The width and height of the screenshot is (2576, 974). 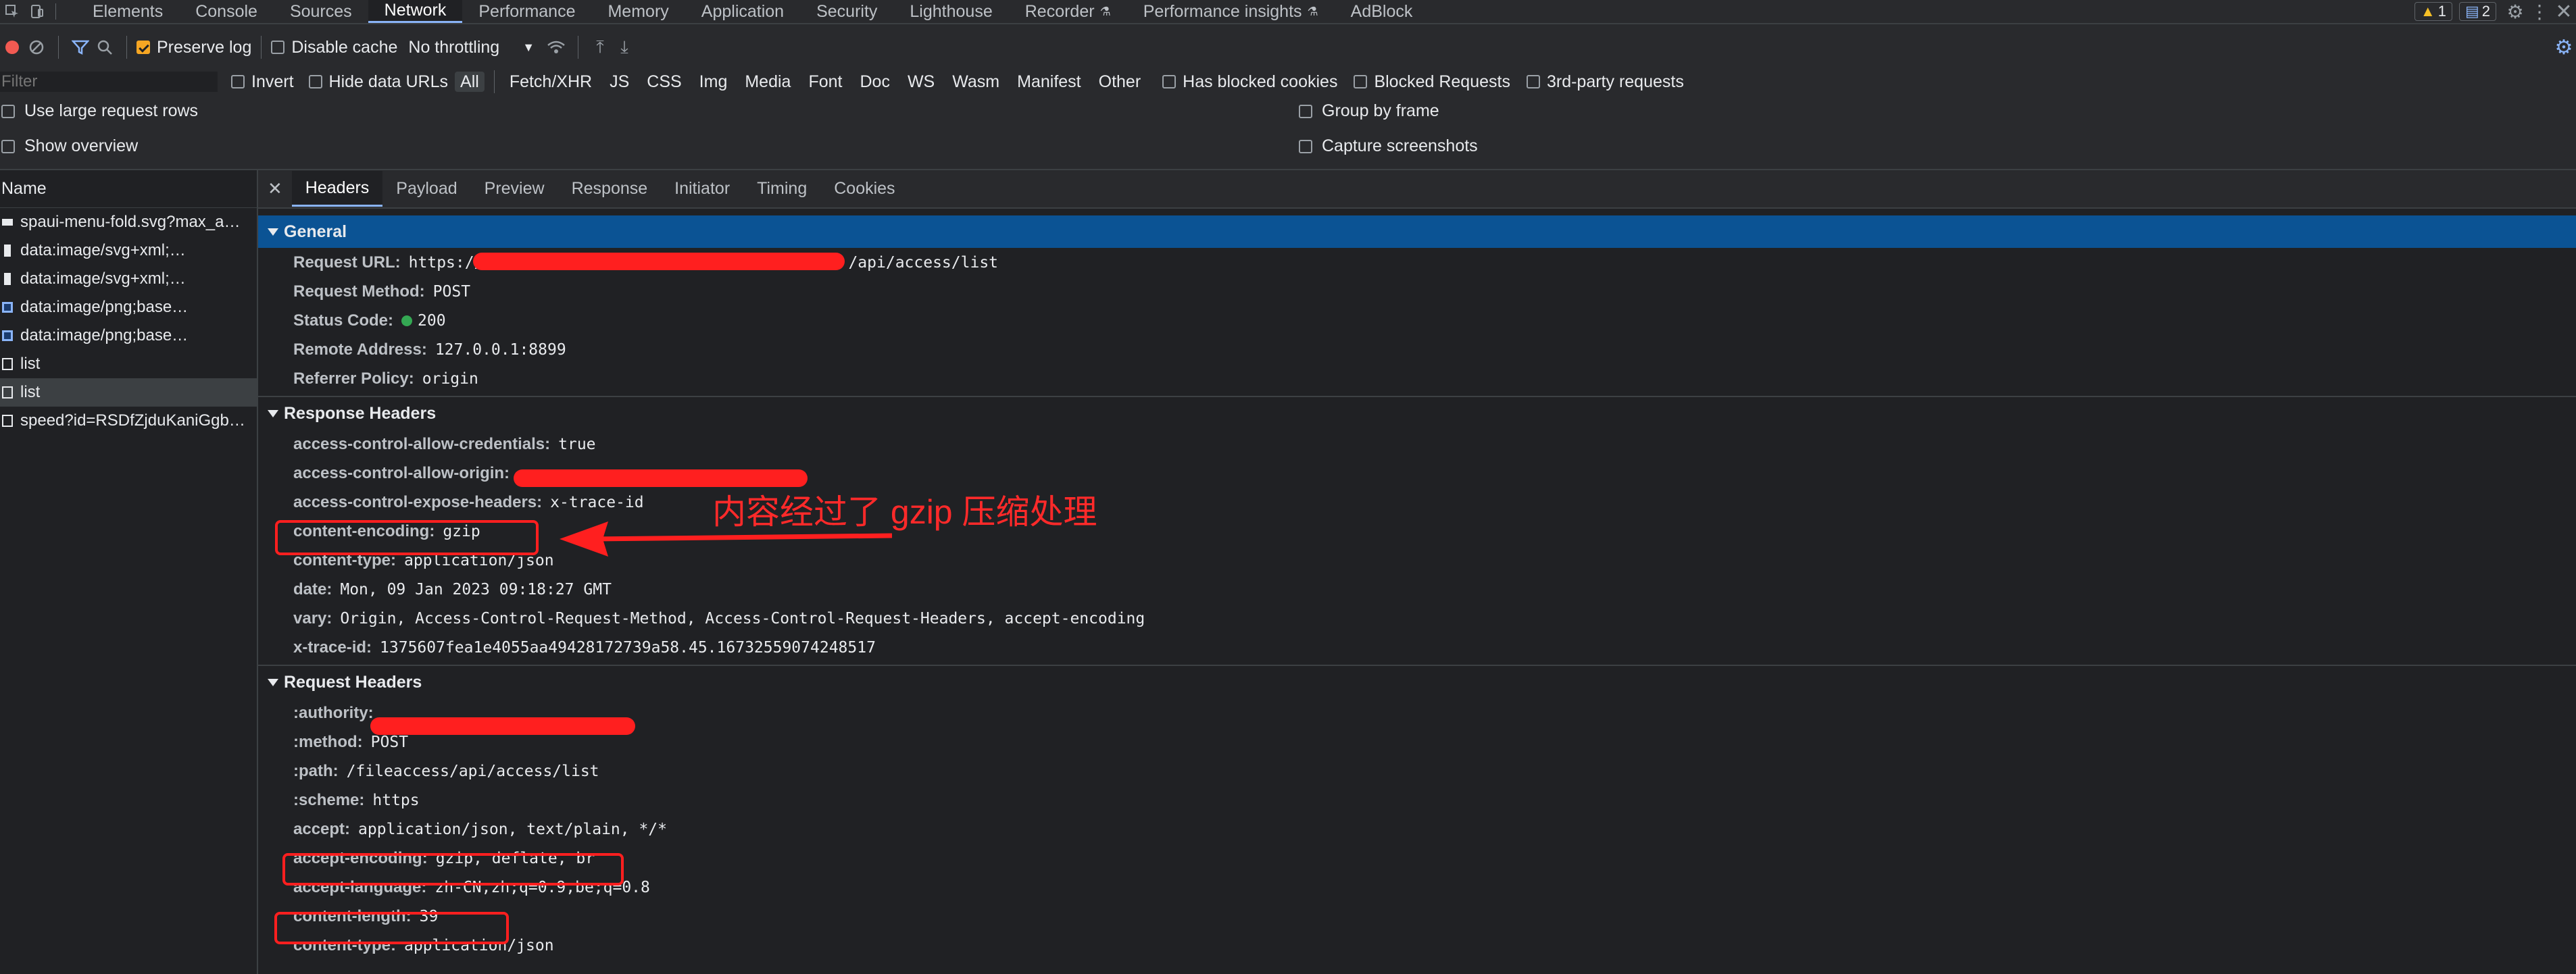 What do you see at coordinates (664, 82) in the screenshot?
I see `filter-type-css: CSS` at bounding box center [664, 82].